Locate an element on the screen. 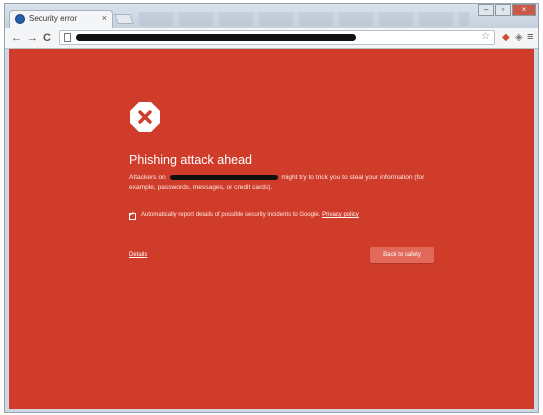 The image size is (543, 415). back-to-safety-button: Back to safety is located at coordinates (402, 255).